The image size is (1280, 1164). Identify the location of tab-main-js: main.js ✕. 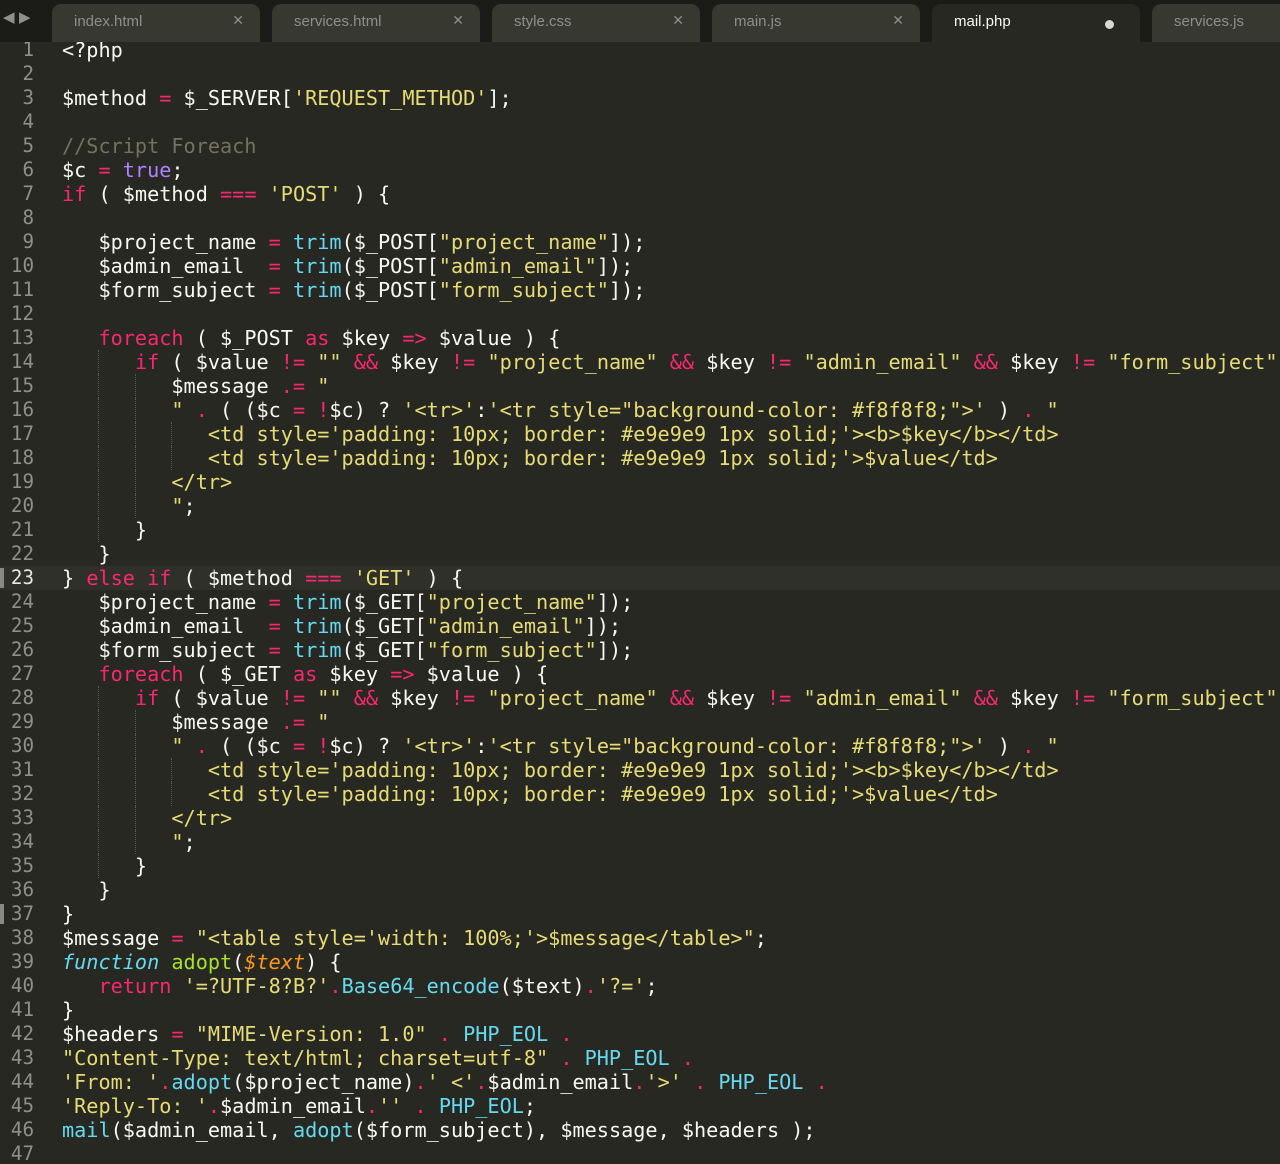
(816, 23).